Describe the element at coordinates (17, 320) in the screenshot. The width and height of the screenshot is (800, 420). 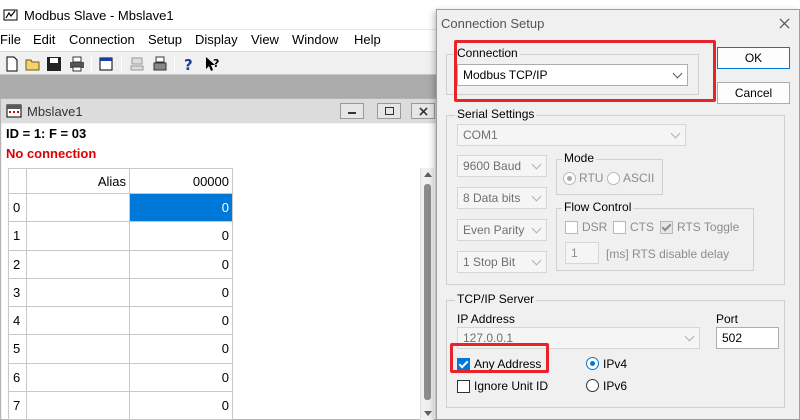
I see `row-index: 4` at that location.